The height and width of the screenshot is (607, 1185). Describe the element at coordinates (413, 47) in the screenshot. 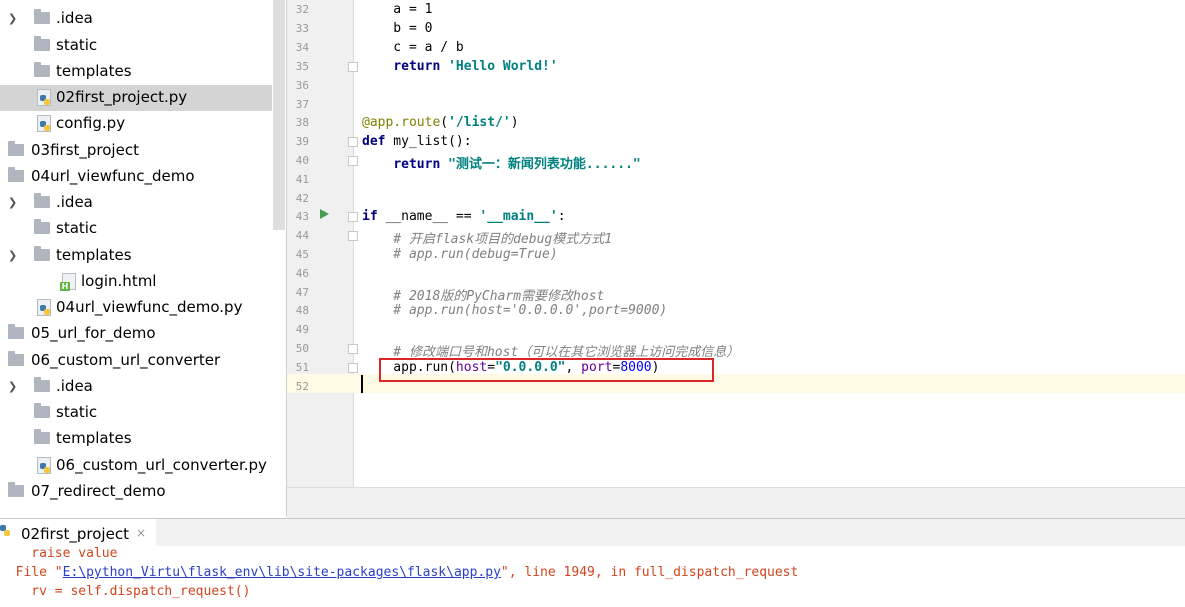

I see `code-line: c = a / b` at that location.